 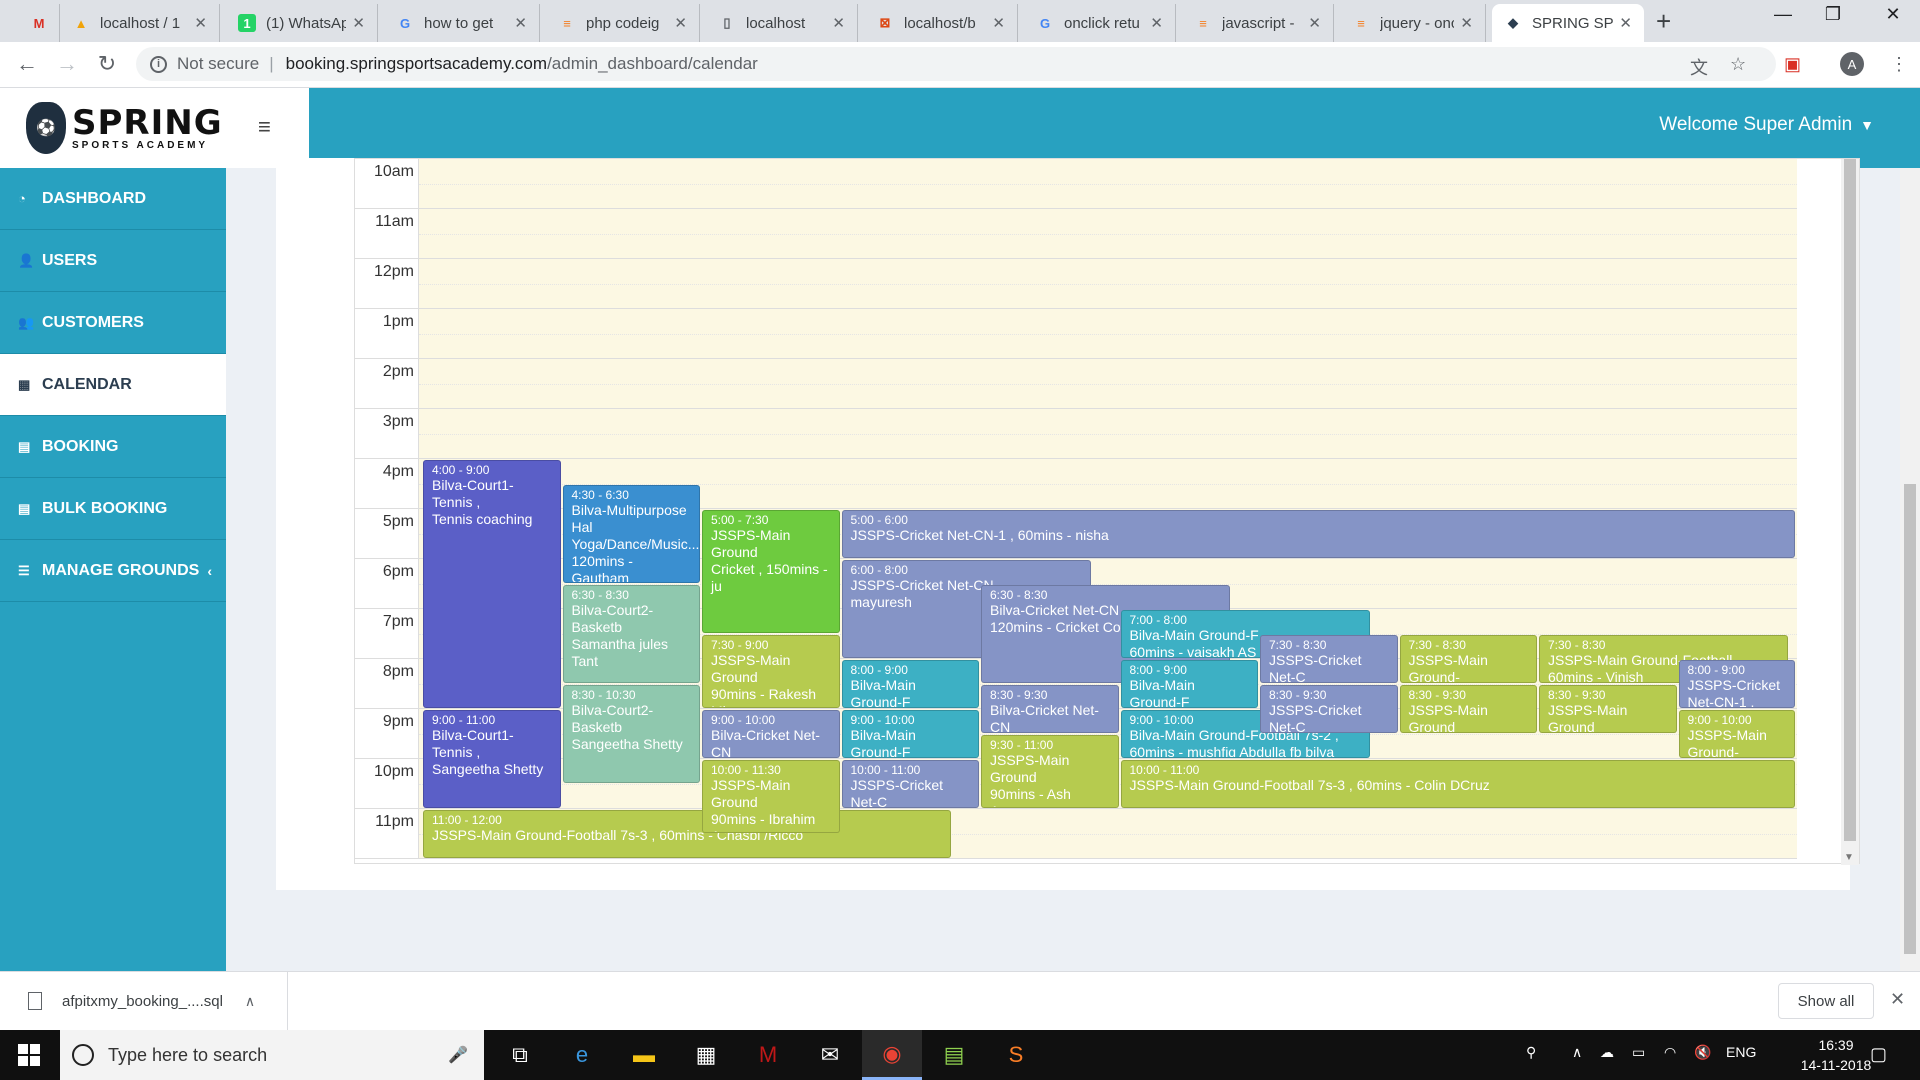 I want to click on sidebar-item-calendar: ▦ CALENDAR, so click(x=113, y=385).